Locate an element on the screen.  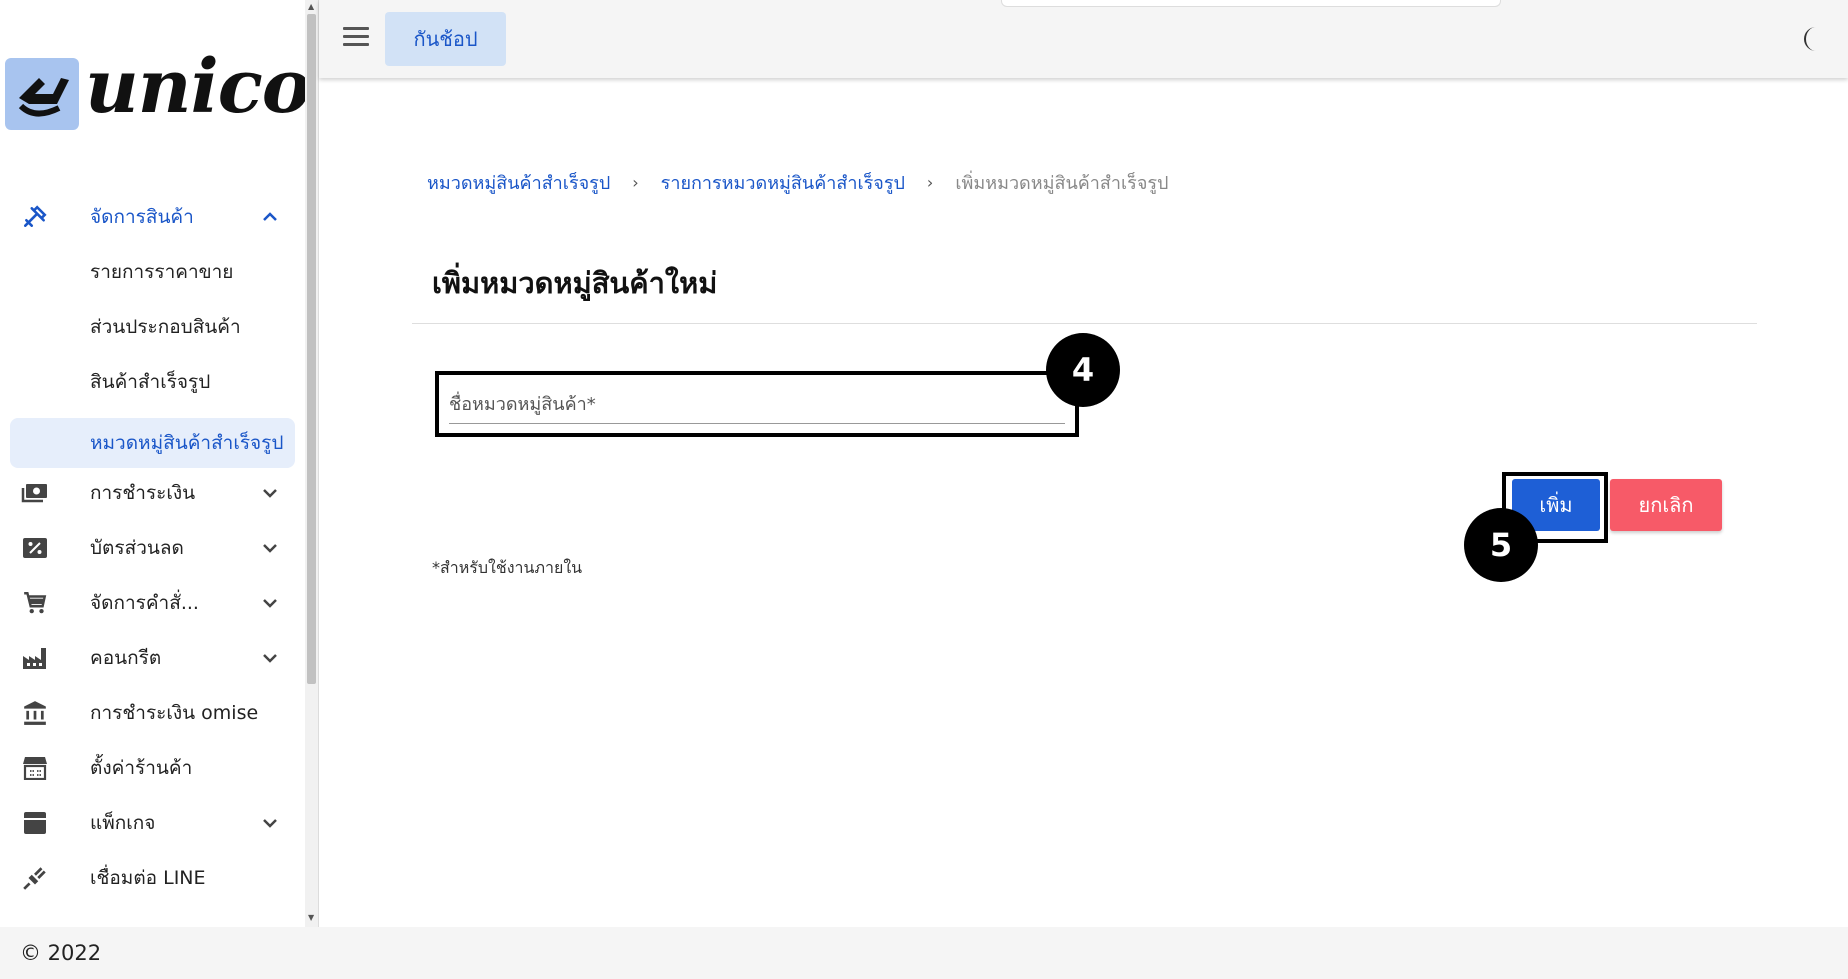
divider is located at coordinates (1084, 323).